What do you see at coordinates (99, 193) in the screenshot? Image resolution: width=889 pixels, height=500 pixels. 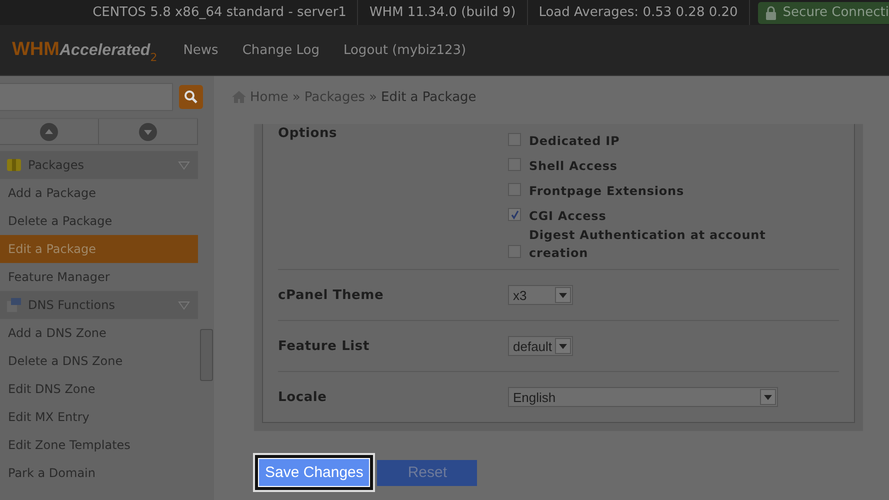 I see `menu-item: Add a Package` at bounding box center [99, 193].